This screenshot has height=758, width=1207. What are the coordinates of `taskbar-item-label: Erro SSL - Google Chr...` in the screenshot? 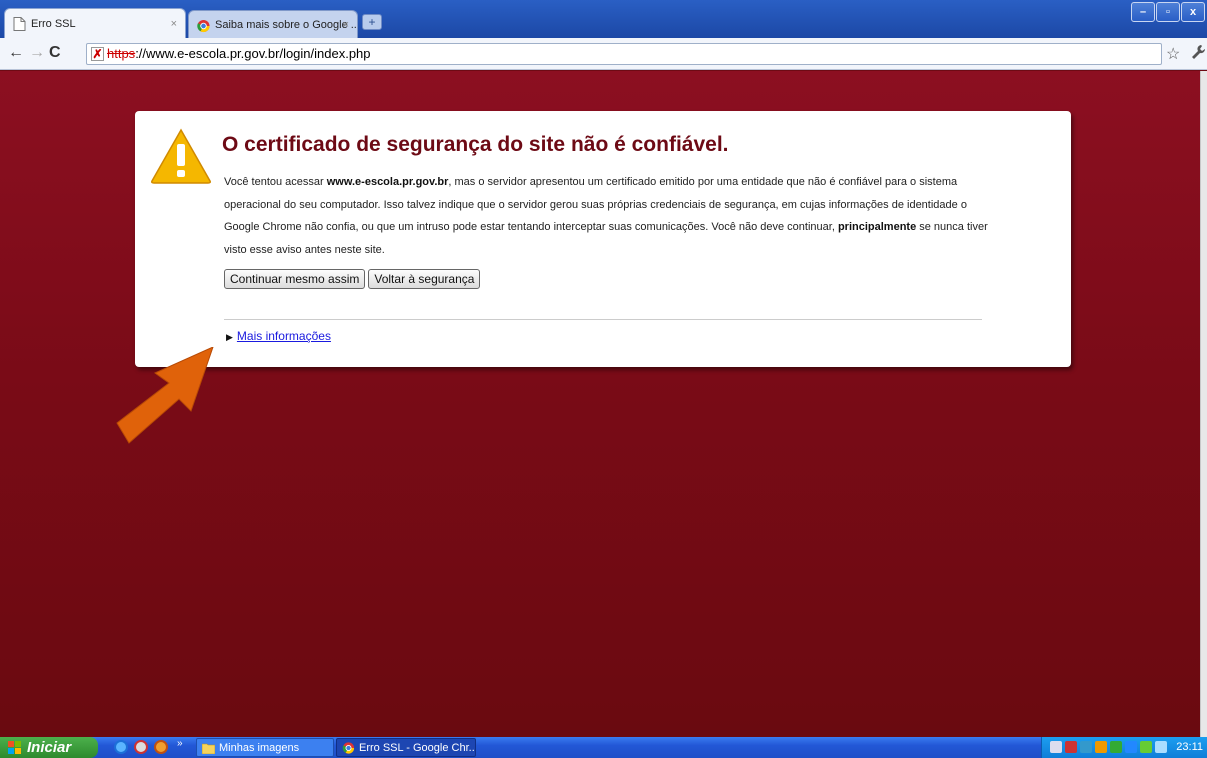 It's located at (417, 748).